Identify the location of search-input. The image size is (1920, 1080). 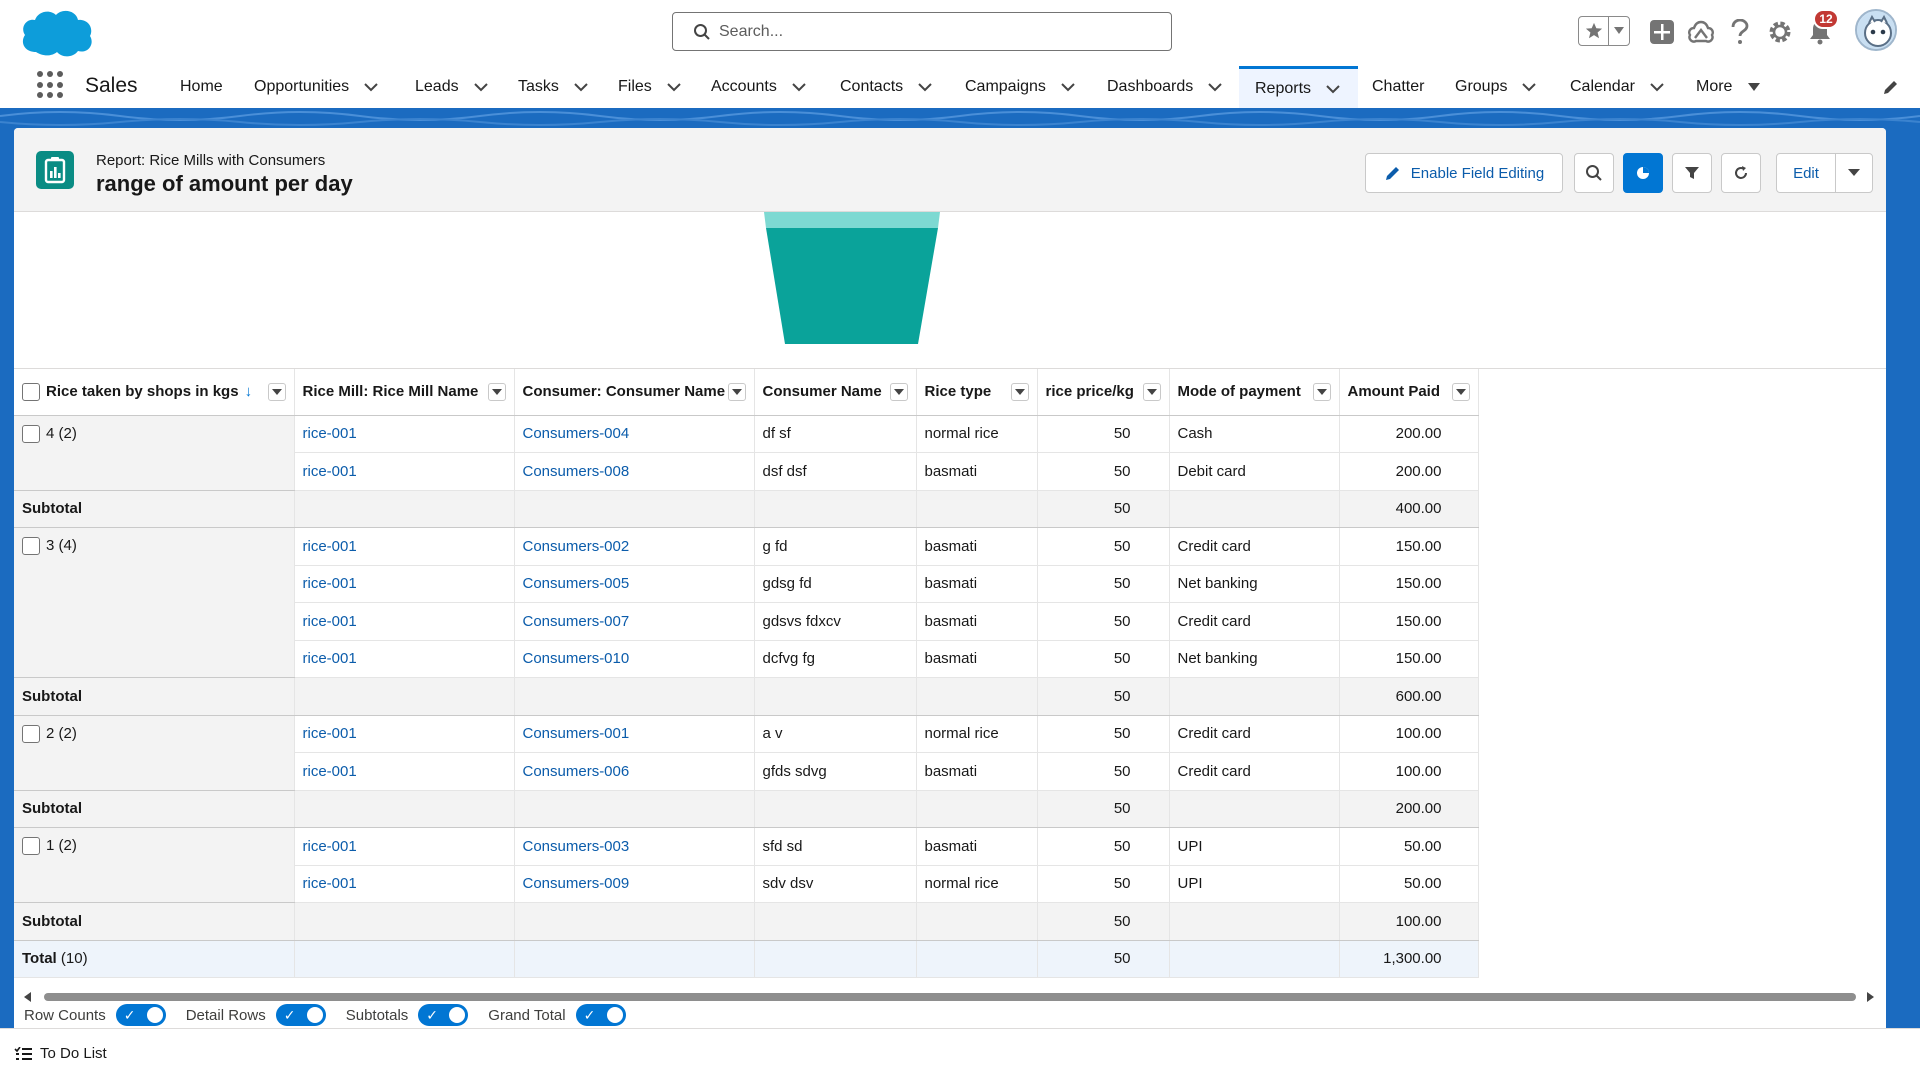
(934, 32).